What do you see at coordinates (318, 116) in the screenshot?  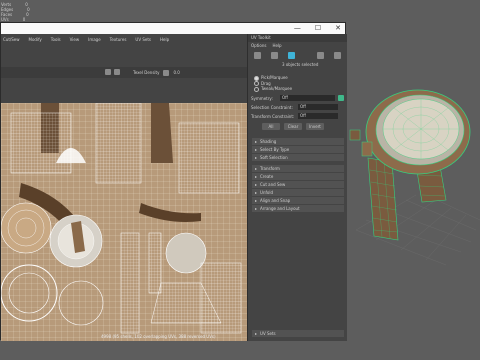 I see `transform-constraint-dropdown: Off` at bounding box center [318, 116].